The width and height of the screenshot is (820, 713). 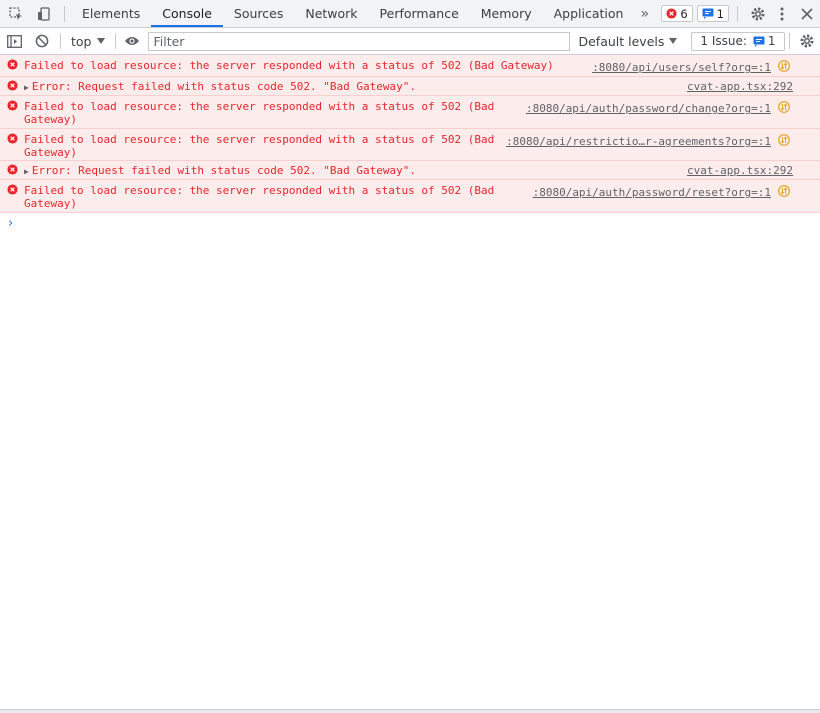 What do you see at coordinates (758, 14) in the screenshot?
I see `settings-gear-icon` at bounding box center [758, 14].